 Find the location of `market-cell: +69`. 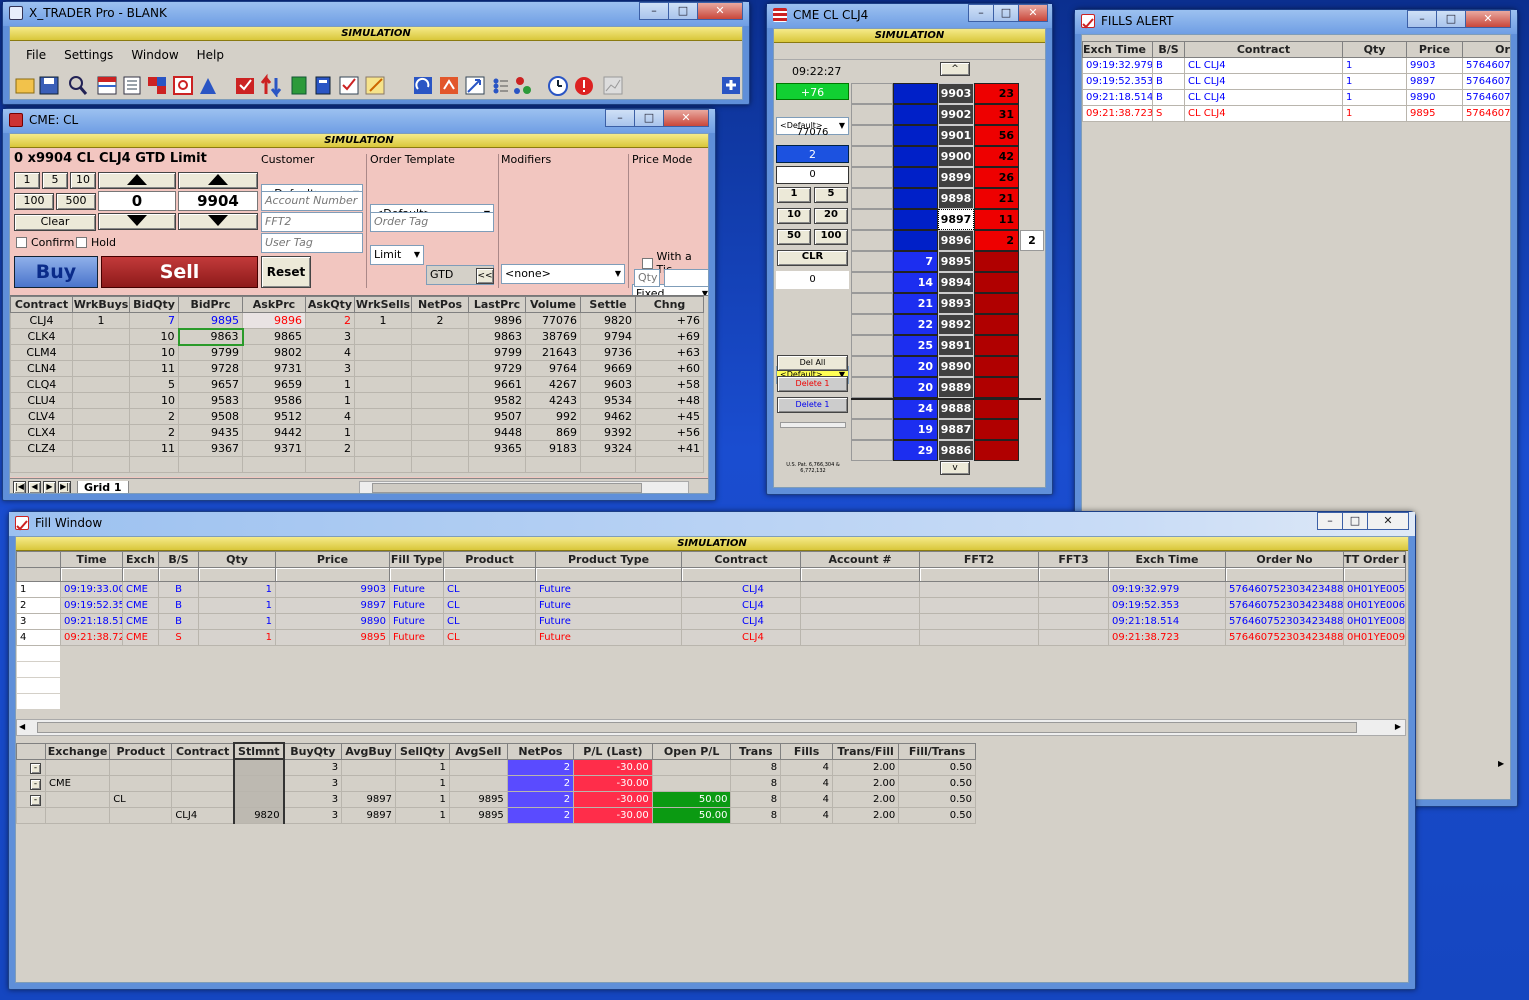

market-cell: +69 is located at coordinates (669, 336).